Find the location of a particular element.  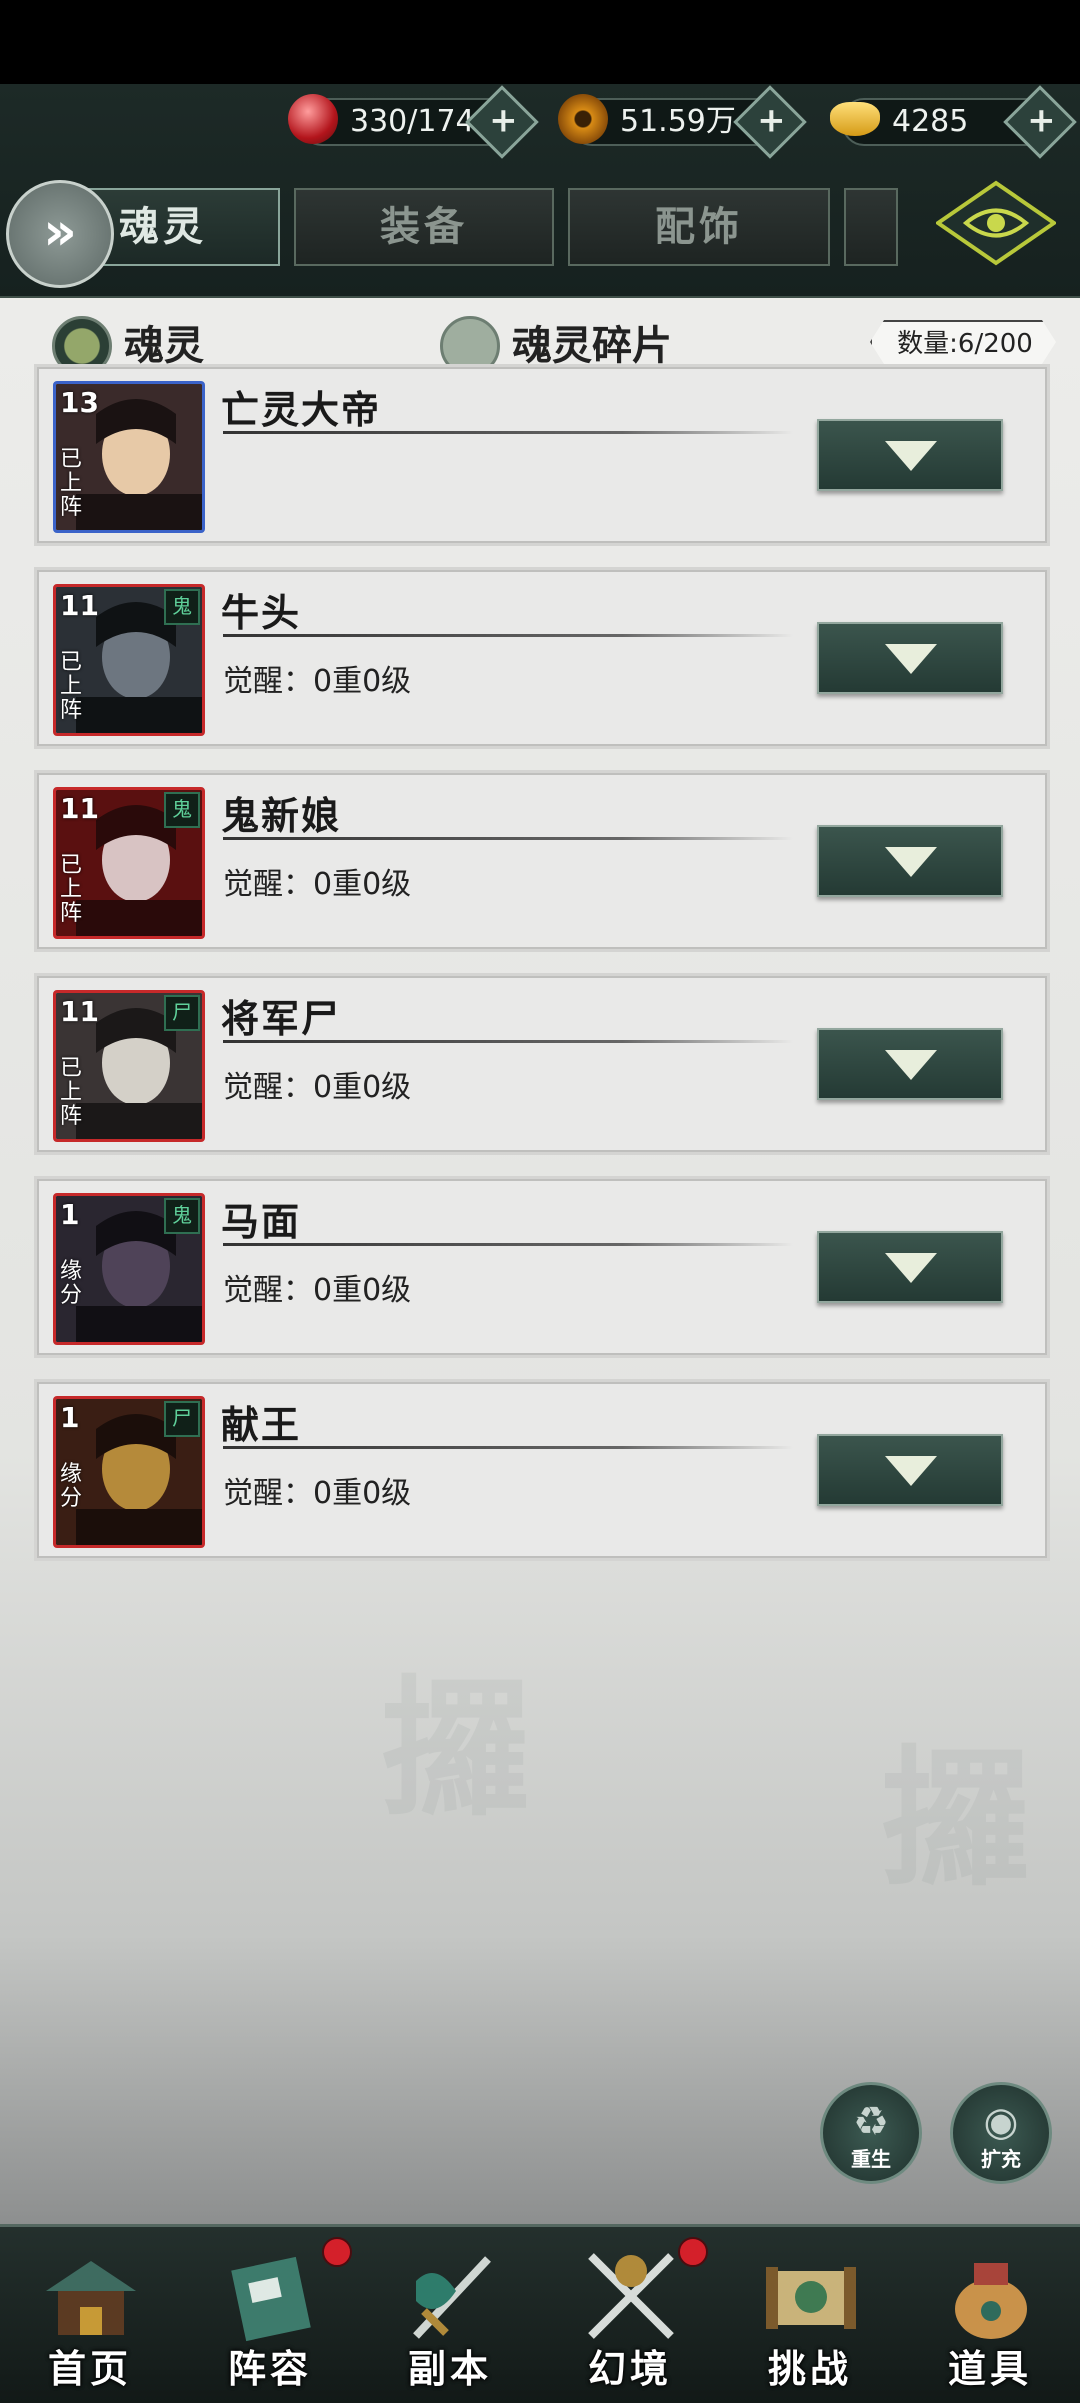

soul-card: 1 缘分 尸 献王 觉醒：0重0级 is located at coordinates (542, 1470).